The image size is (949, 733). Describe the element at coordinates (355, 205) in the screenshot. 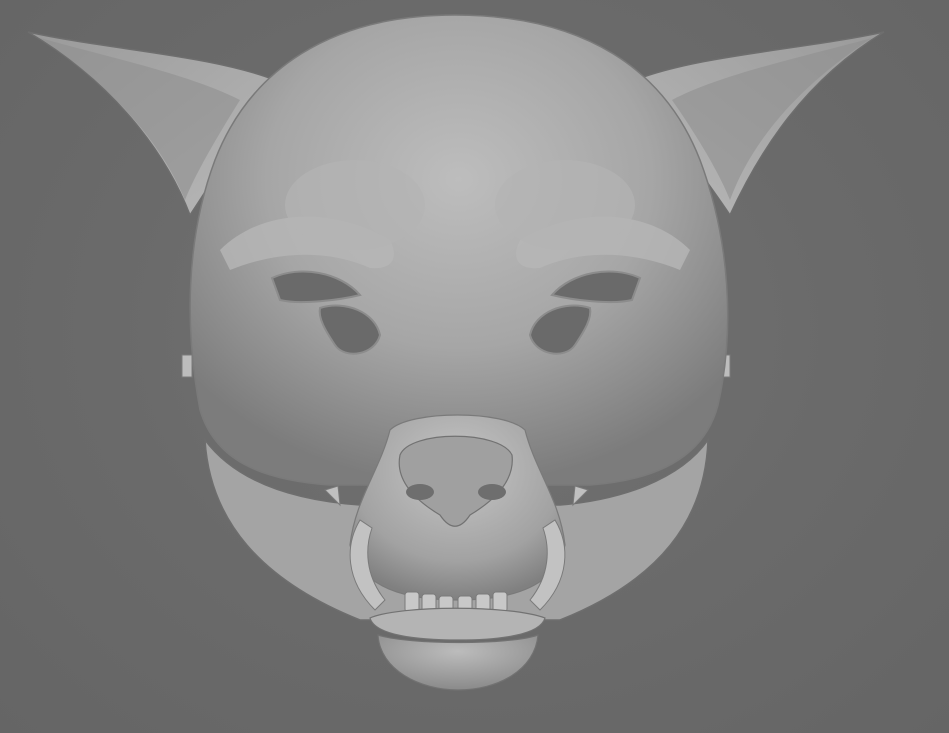

I see `left-forehead-bulge` at that location.